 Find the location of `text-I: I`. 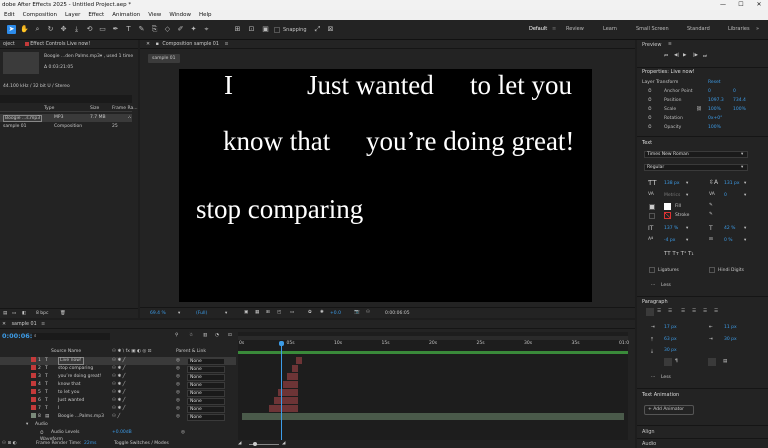

text-I: I is located at coordinates (228, 85).